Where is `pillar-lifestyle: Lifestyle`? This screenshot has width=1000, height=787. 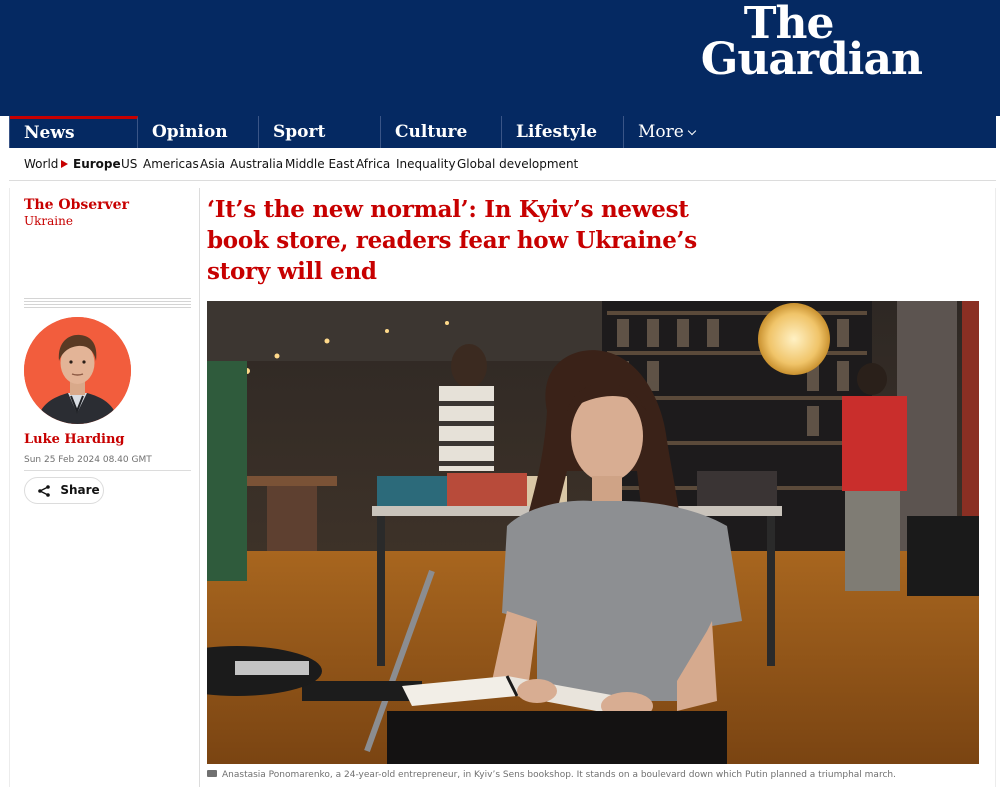 pillar-lifestyle: Lifestyle is located at coordinates (563, 132).